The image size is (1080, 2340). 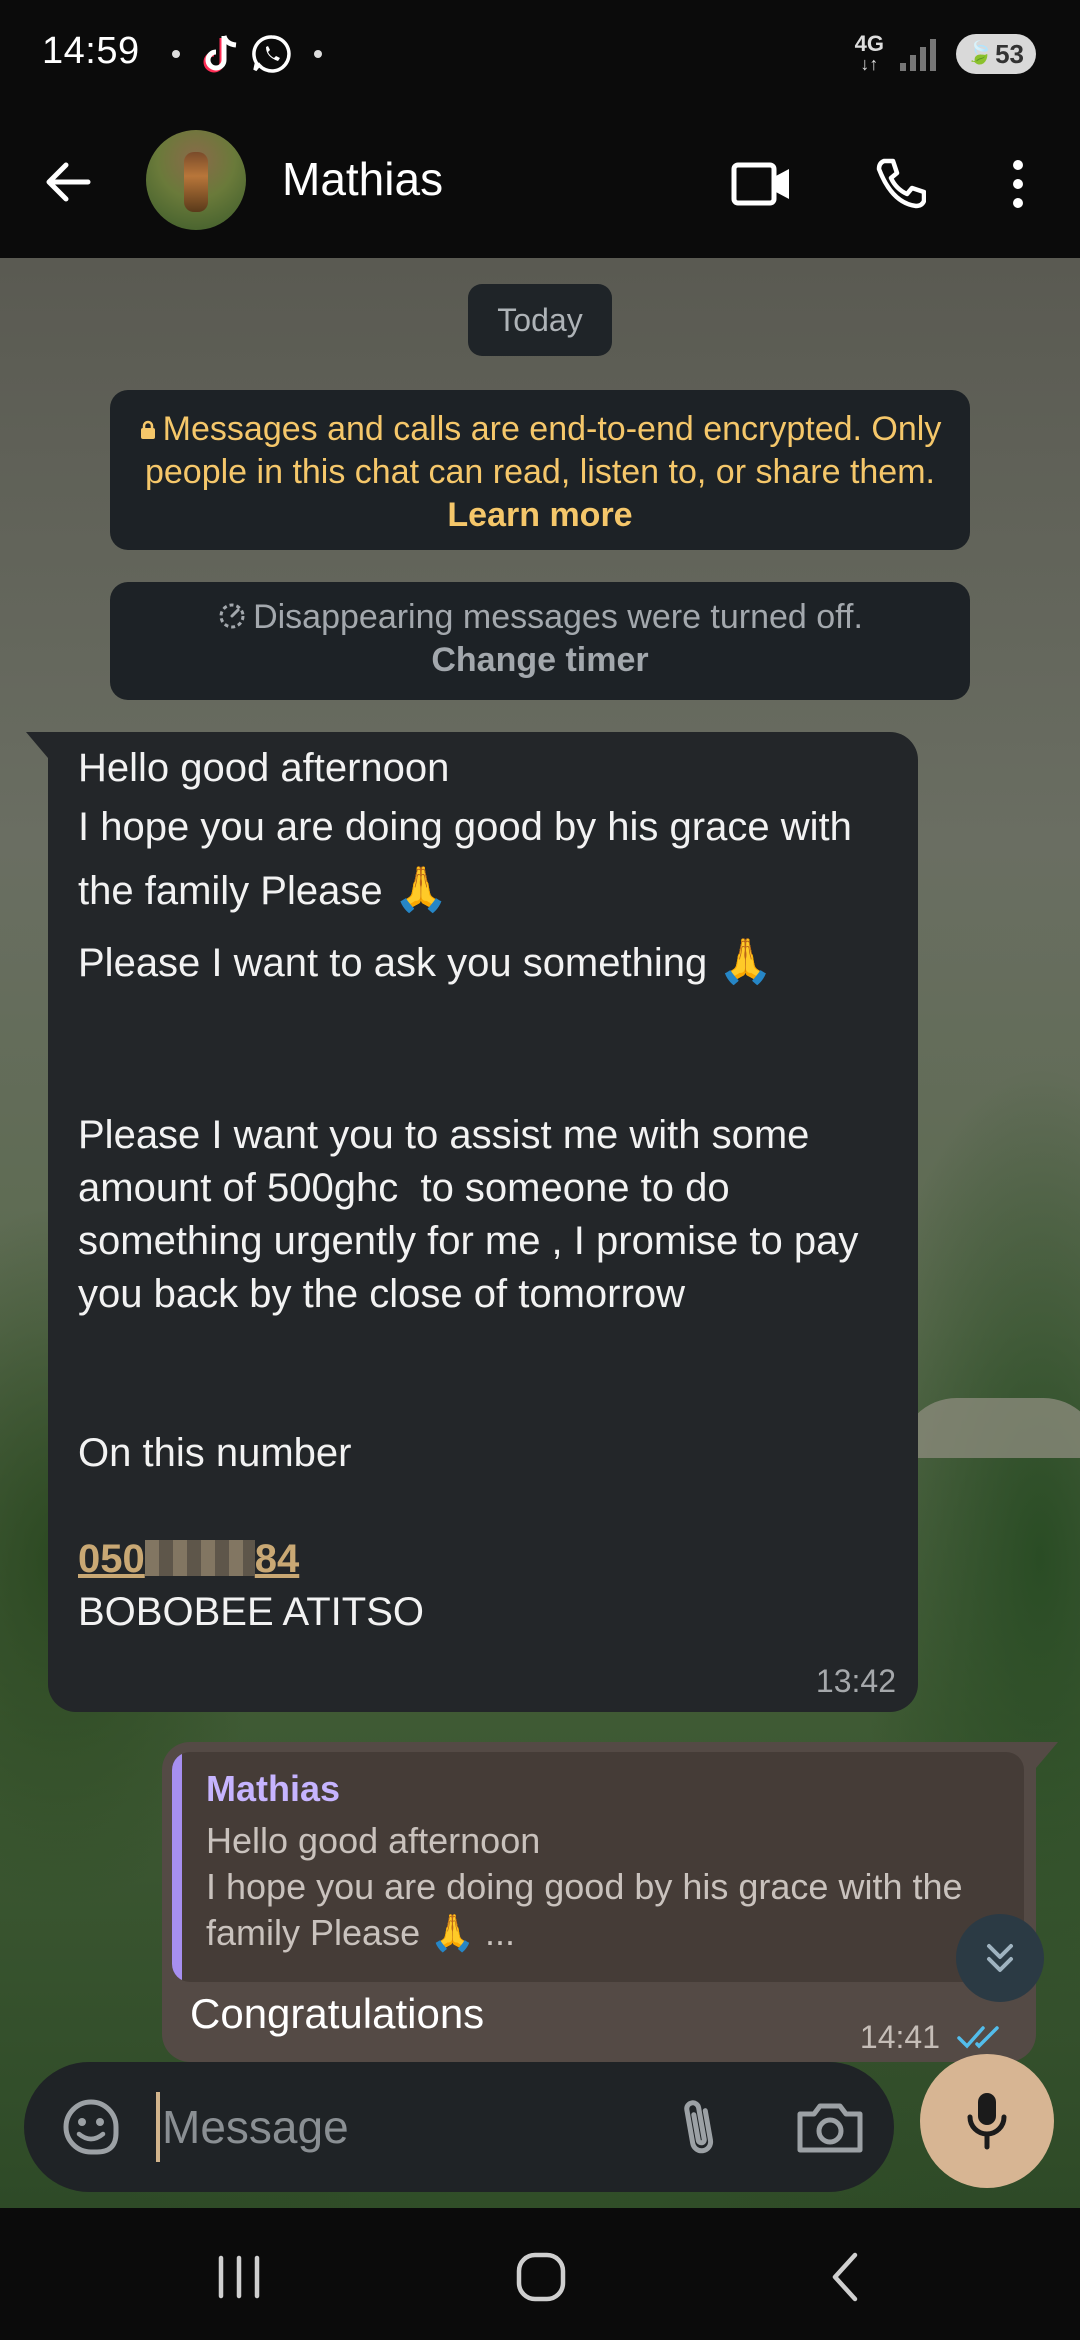 What do you see at coordinates (273, 1788) in the screenshot?
I see `quote-author: Mathias` at bounding box center [273, 1788].